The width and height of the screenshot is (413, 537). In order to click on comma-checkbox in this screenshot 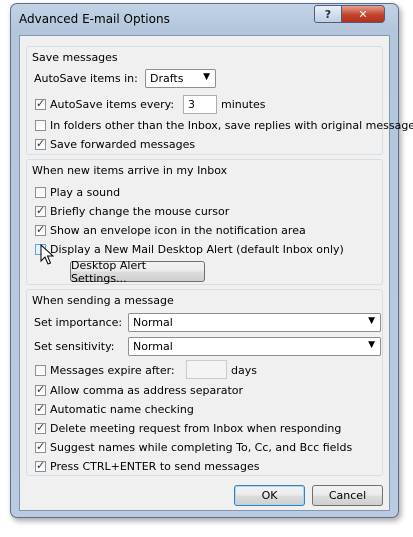, I will do `click(40, 389)`.